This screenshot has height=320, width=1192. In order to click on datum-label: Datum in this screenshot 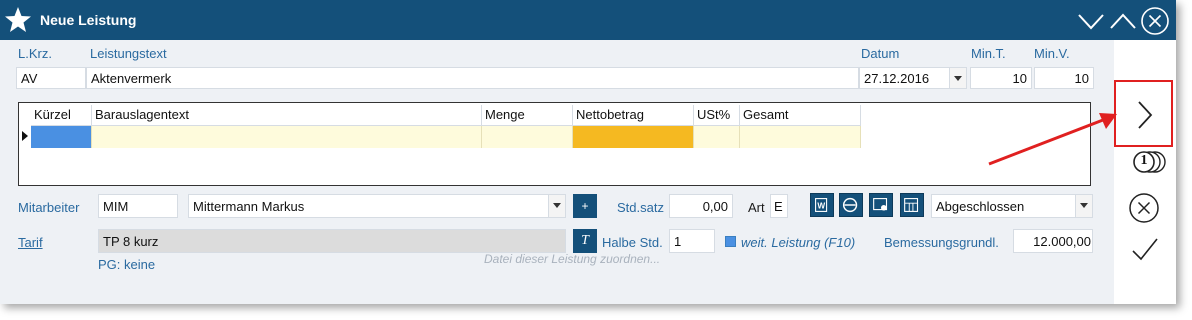, I will do `click(880, 53)`.